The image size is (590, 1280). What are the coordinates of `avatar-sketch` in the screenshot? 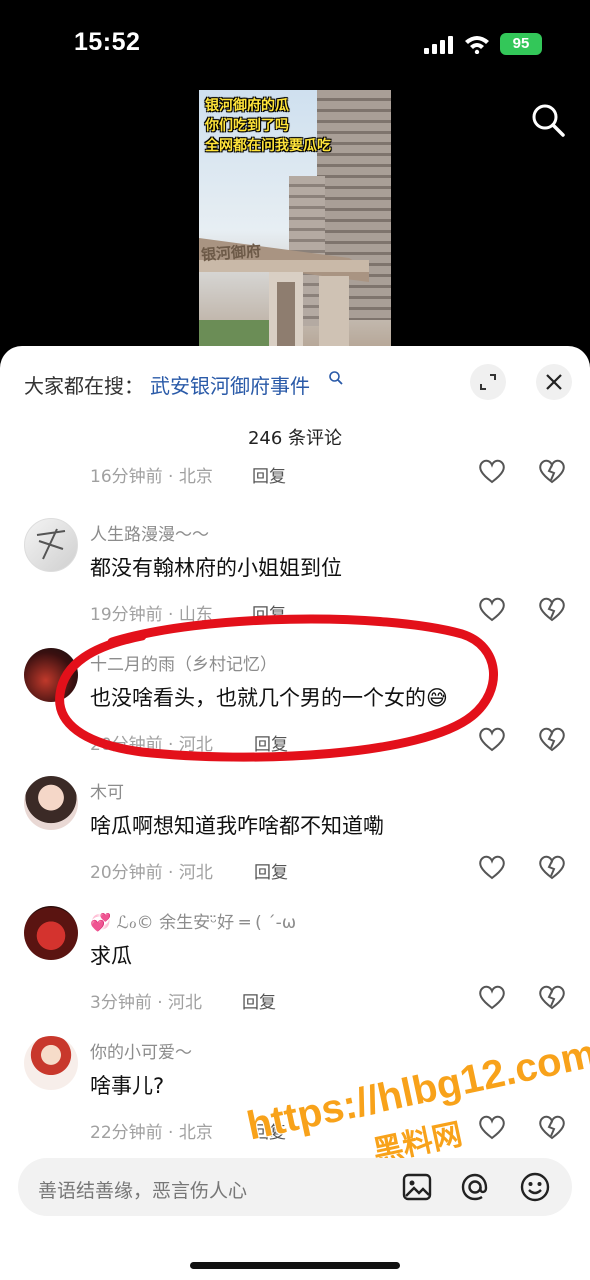 It's located at (51, 544).